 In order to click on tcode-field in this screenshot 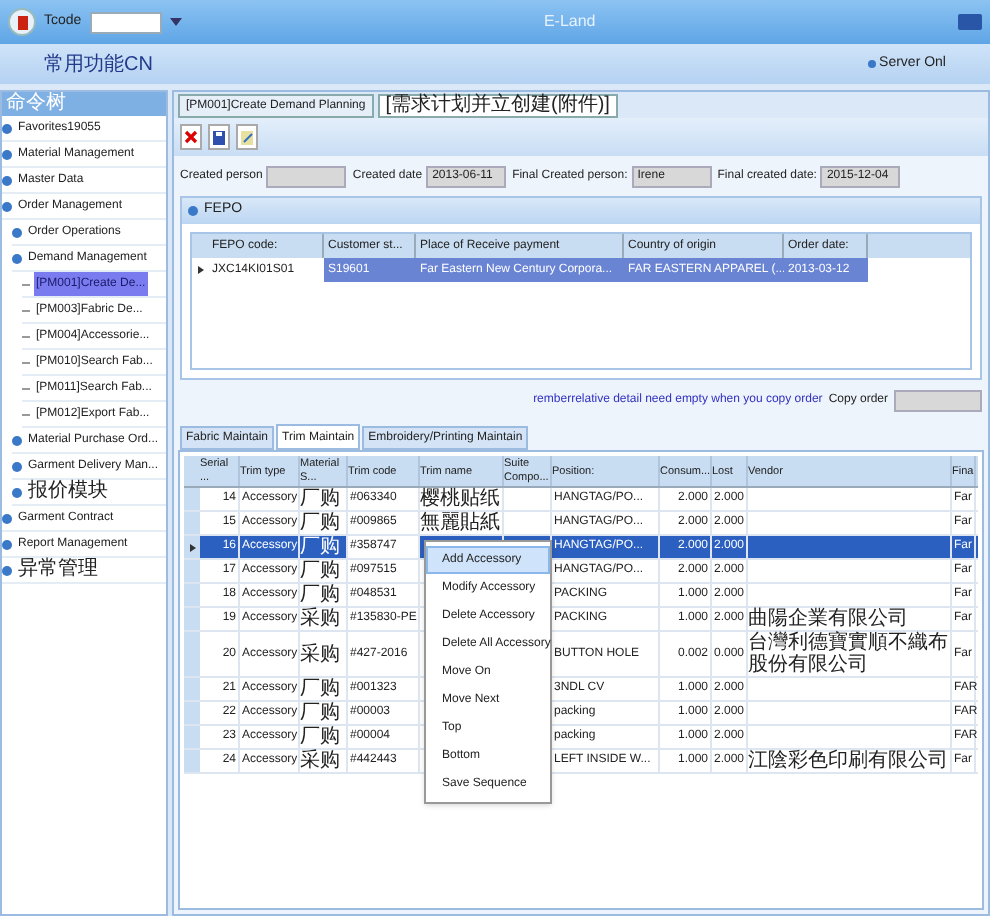, I will do `click(125, 22)`.